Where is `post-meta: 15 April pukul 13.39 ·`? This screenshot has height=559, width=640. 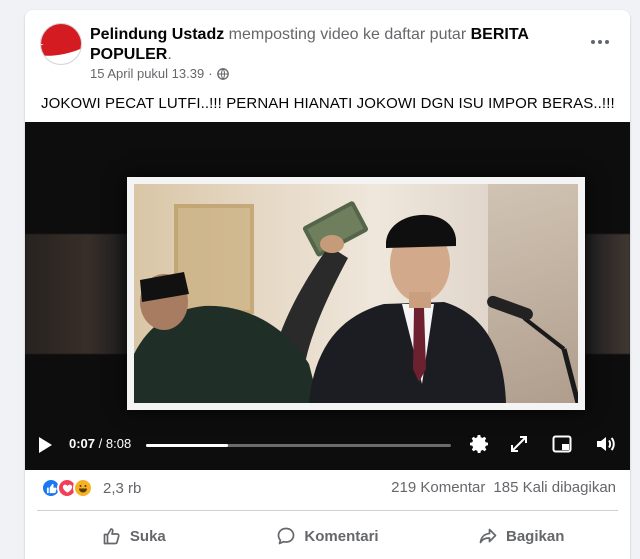
post-meta: 15 April pukul 13.39 · is located at coordinates (159, 73).